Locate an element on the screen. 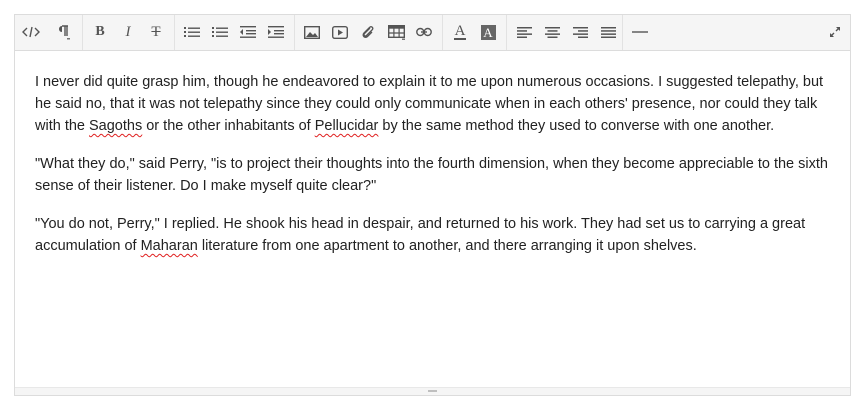 This screenshot has width=867, height=411. text-color-icon: A is located at coordinates (460, 31).